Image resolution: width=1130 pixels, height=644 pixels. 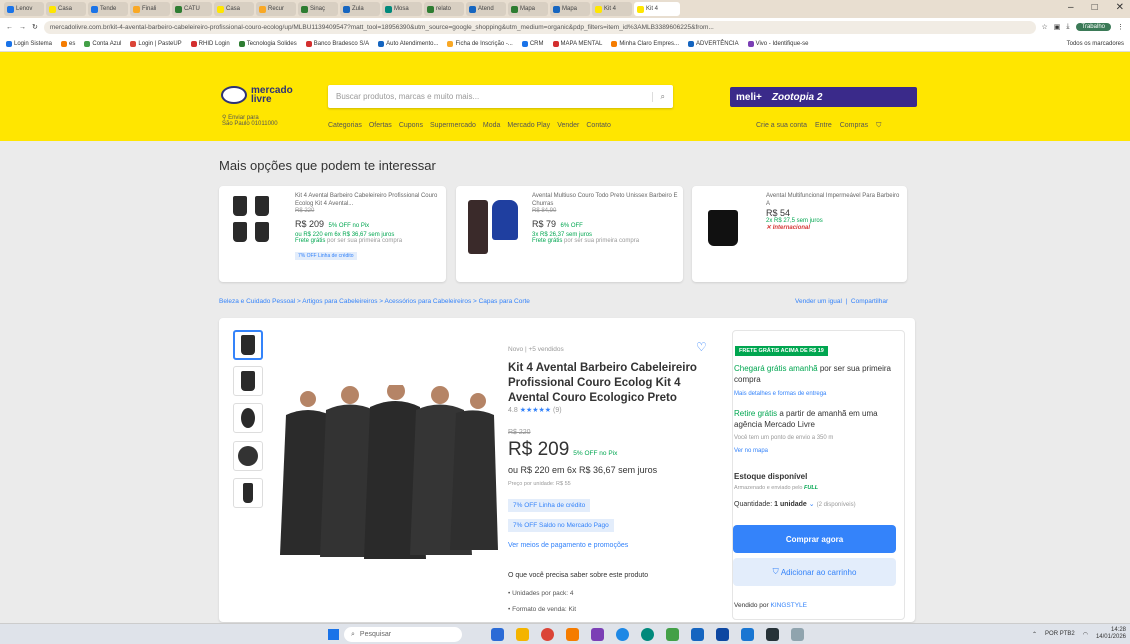 What do you see at coordinates (854, 126) in the screenshot?
I see `account-nav-item: Compras` at bounding box center [854, 126].